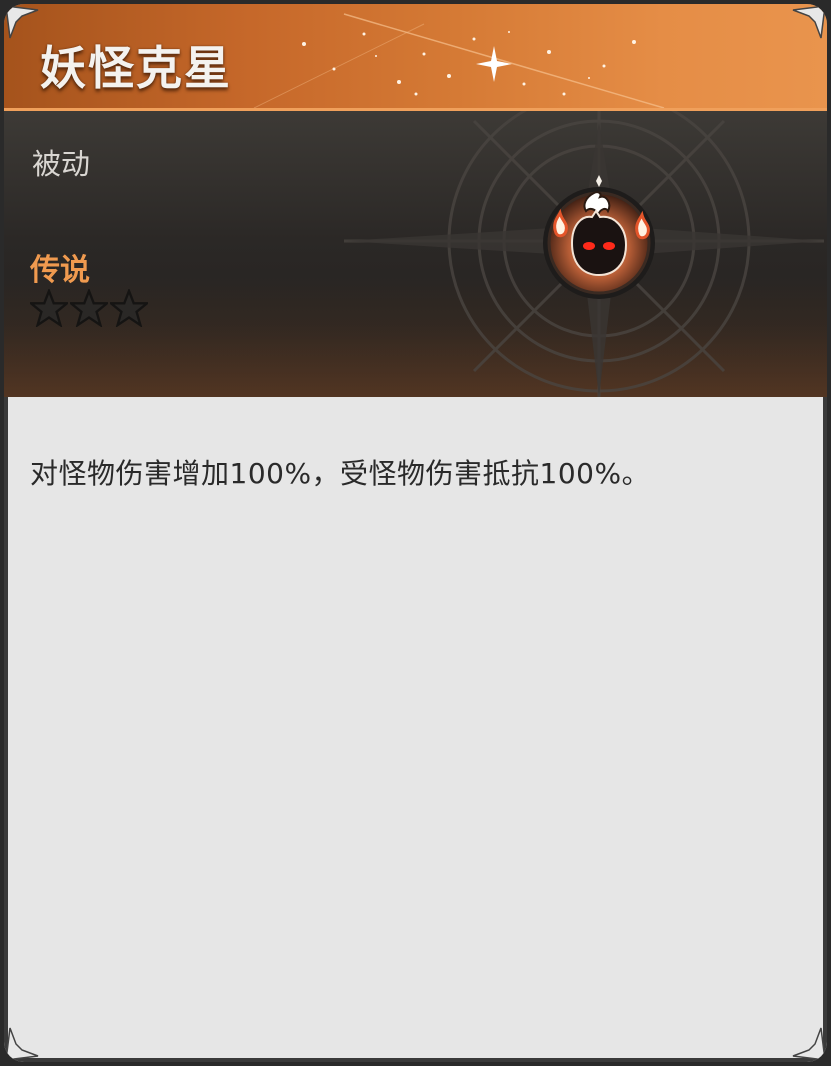  I want to click on skill-rarity: 传说, so click(60, 270).